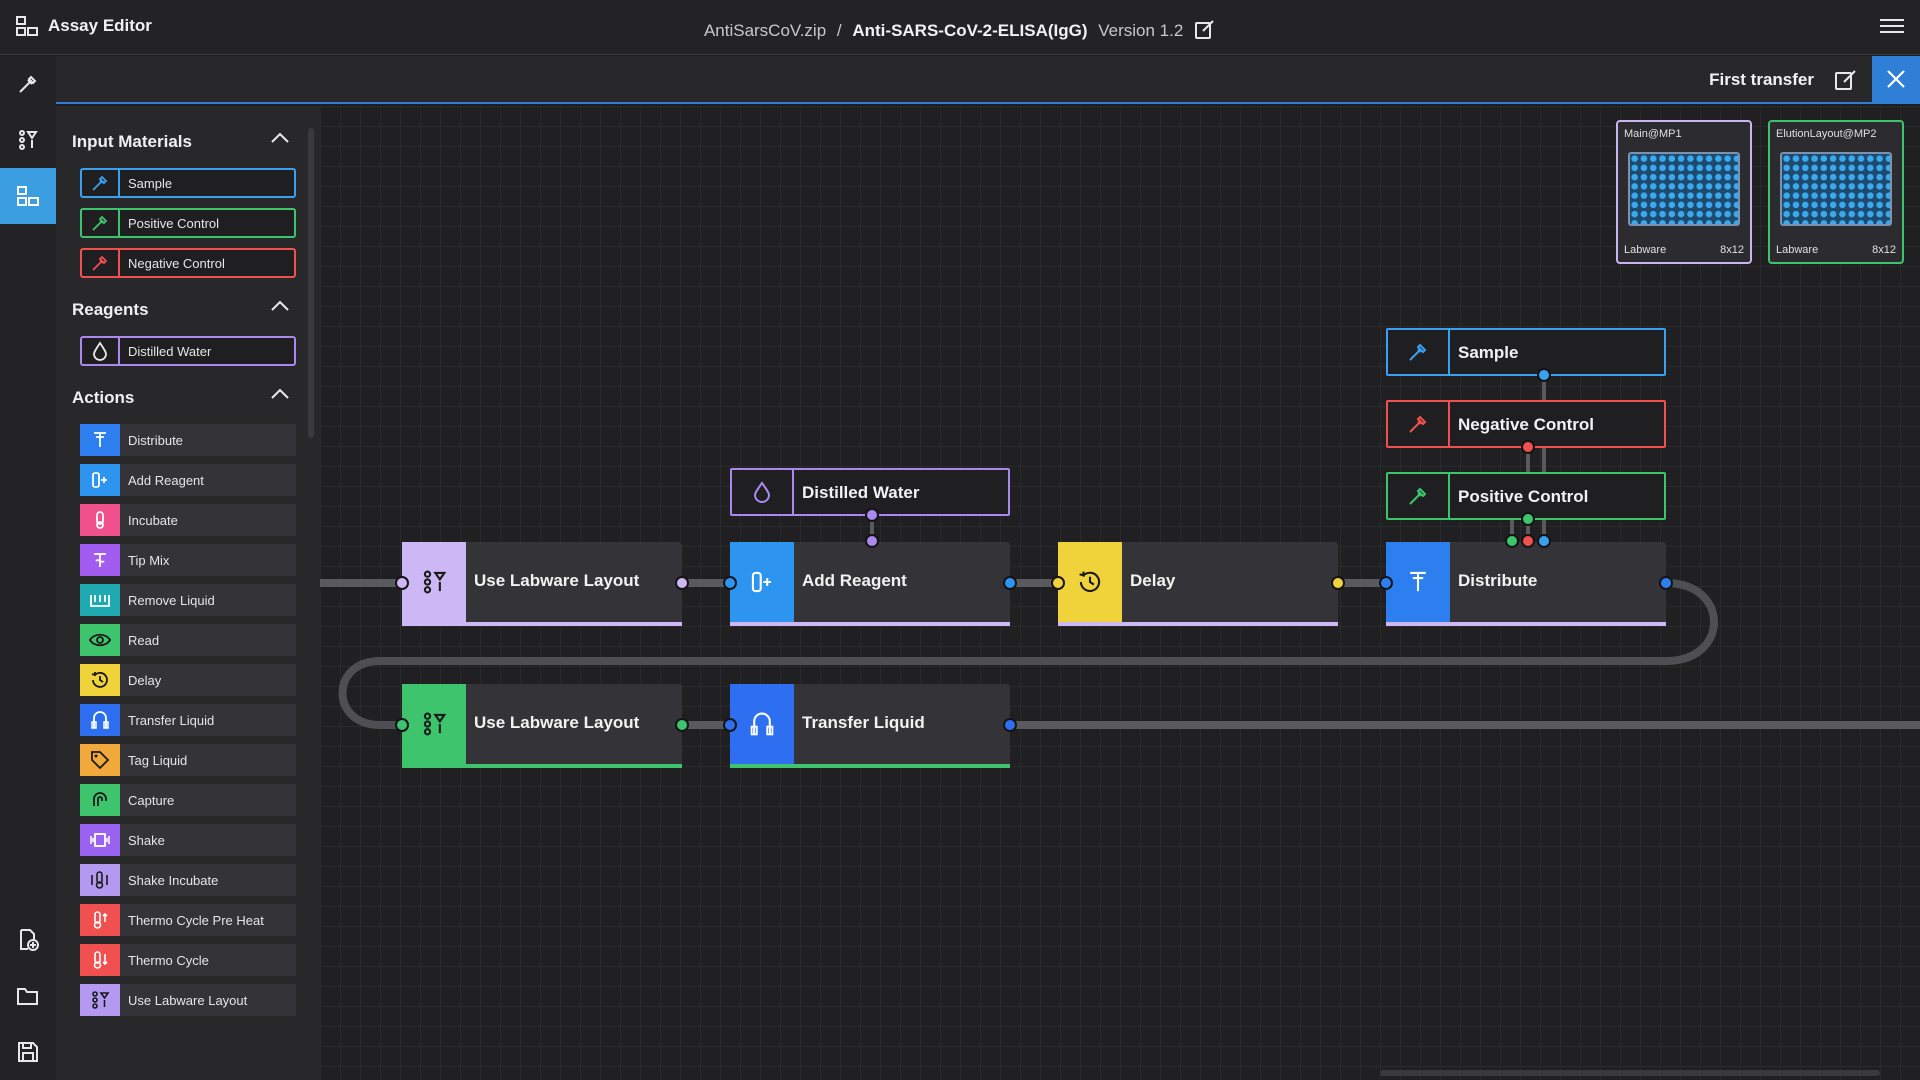 Image resolution: width=1920 pixels, height=1080 pixels. Describe the element at coordinates (188, 840) in the screenshot. I see `action-shake: Shake` at that location.